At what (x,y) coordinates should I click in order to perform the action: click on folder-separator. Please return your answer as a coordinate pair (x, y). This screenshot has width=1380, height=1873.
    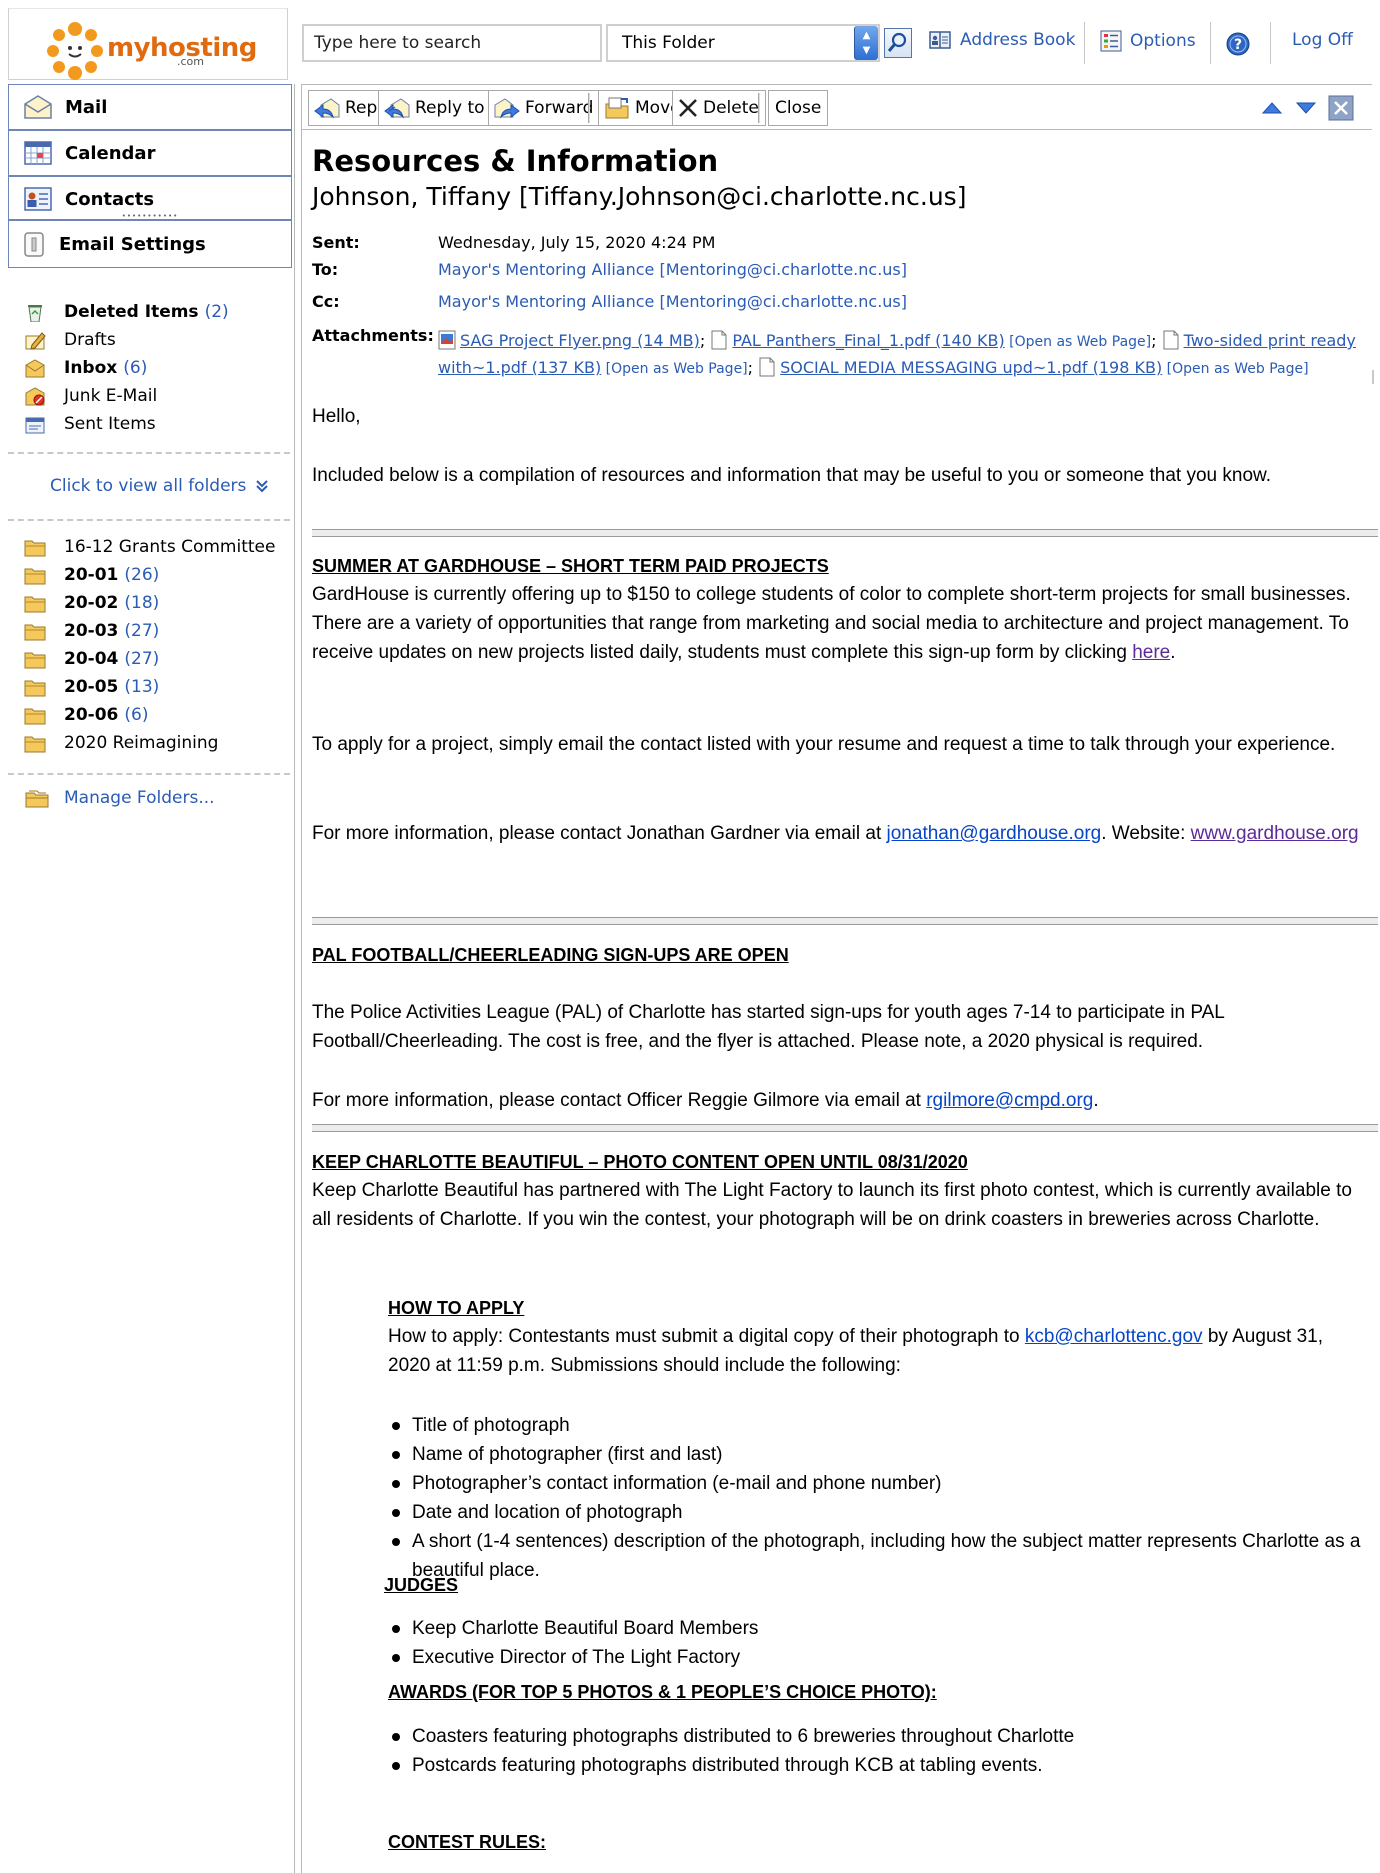
    Looking at the image, I should click on (149, 453).